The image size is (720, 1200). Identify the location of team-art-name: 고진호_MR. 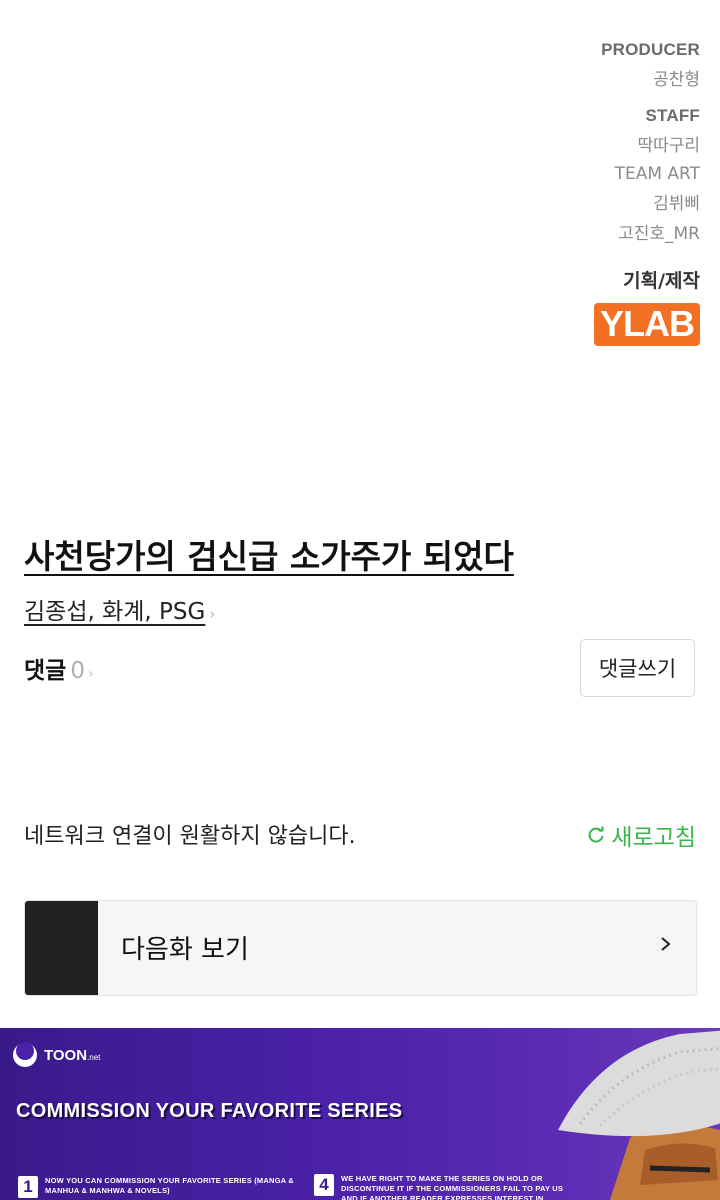
(659, 234).